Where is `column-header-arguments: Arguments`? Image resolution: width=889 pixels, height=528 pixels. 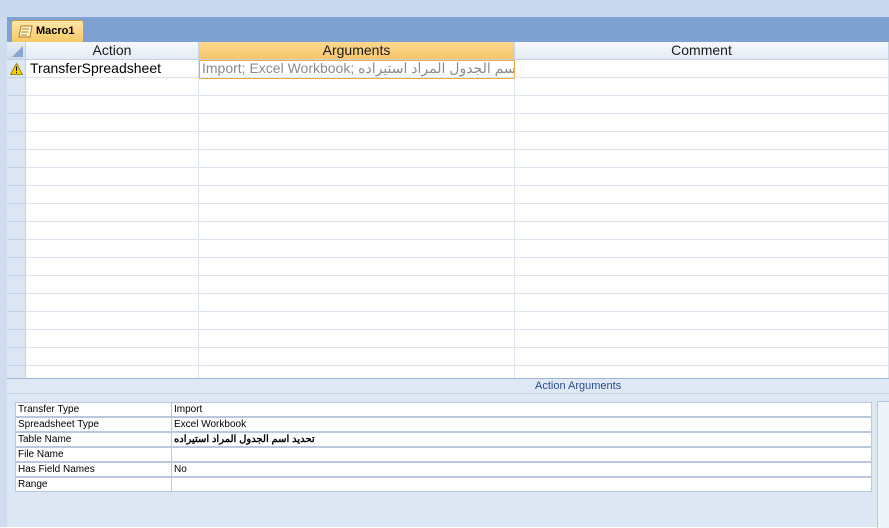 column-header-arguments: Arguments is located at coordinates (357, 51).